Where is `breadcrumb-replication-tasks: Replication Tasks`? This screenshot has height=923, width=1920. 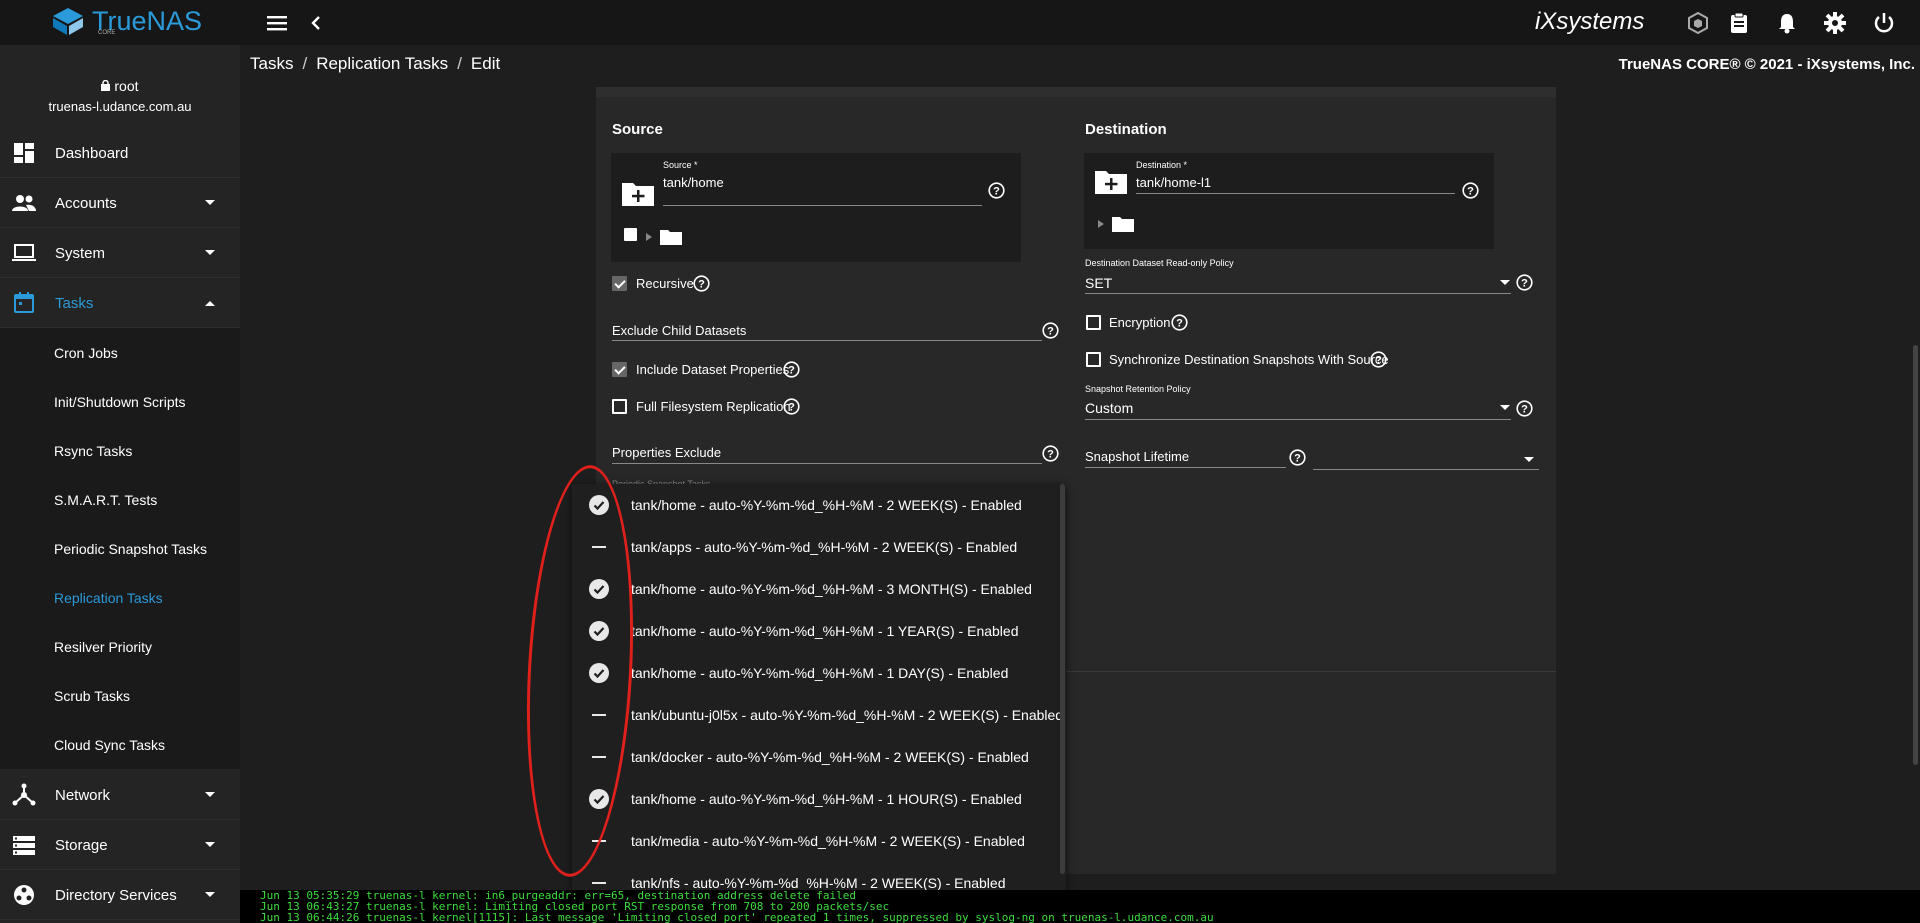 breadcrumb-replication-tasks: Replication Tasks is located at coordinates (382, 63).